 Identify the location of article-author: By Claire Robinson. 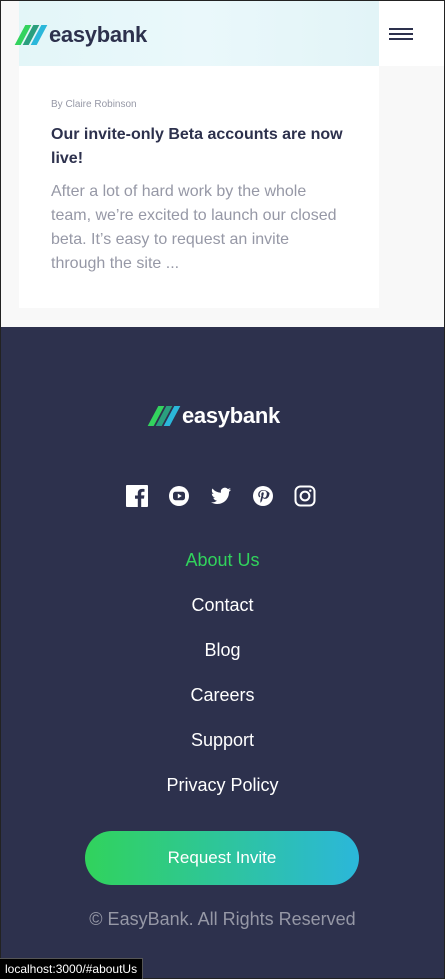
(94, 104).